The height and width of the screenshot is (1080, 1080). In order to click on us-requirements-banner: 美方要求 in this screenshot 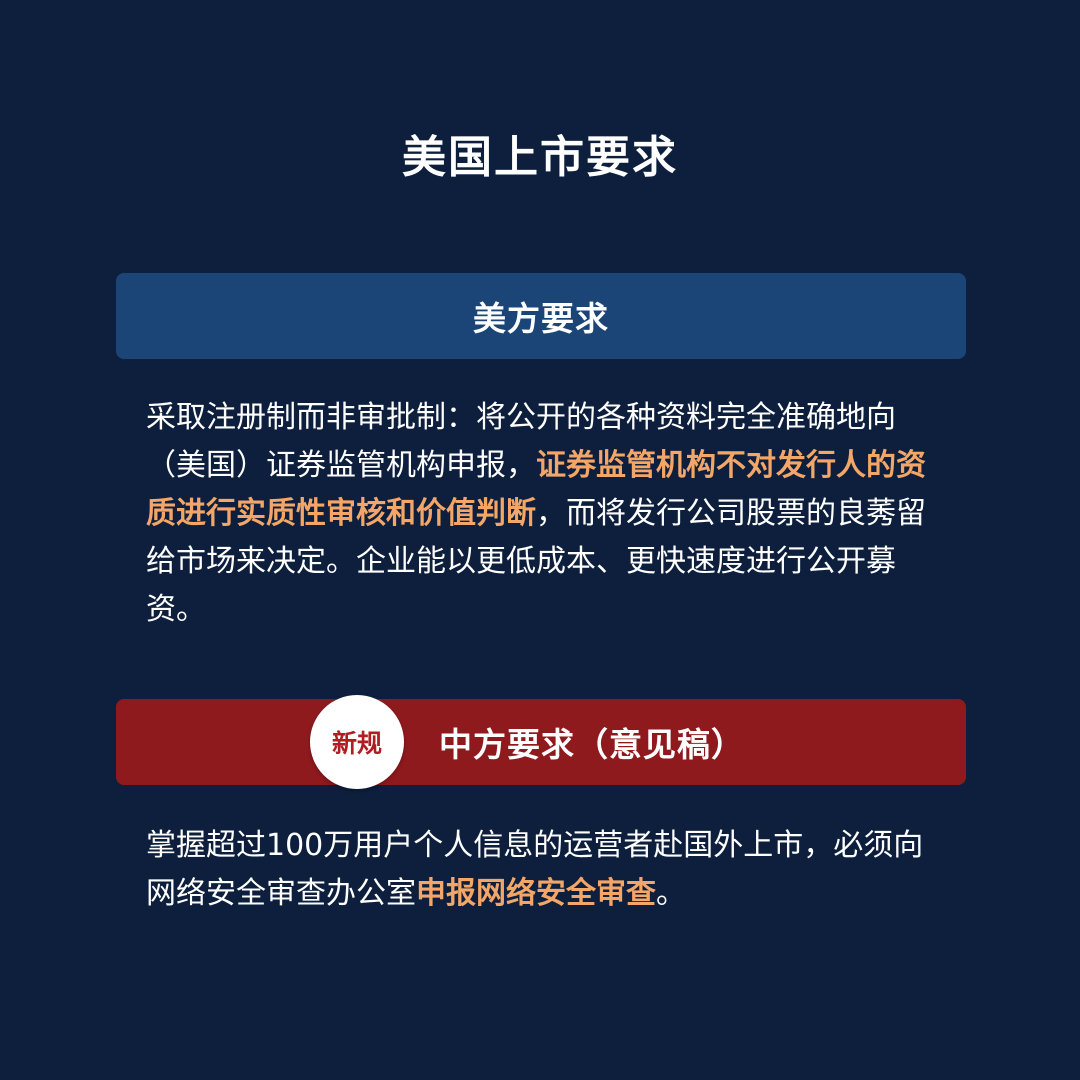, I will do `click(541, 316)`.